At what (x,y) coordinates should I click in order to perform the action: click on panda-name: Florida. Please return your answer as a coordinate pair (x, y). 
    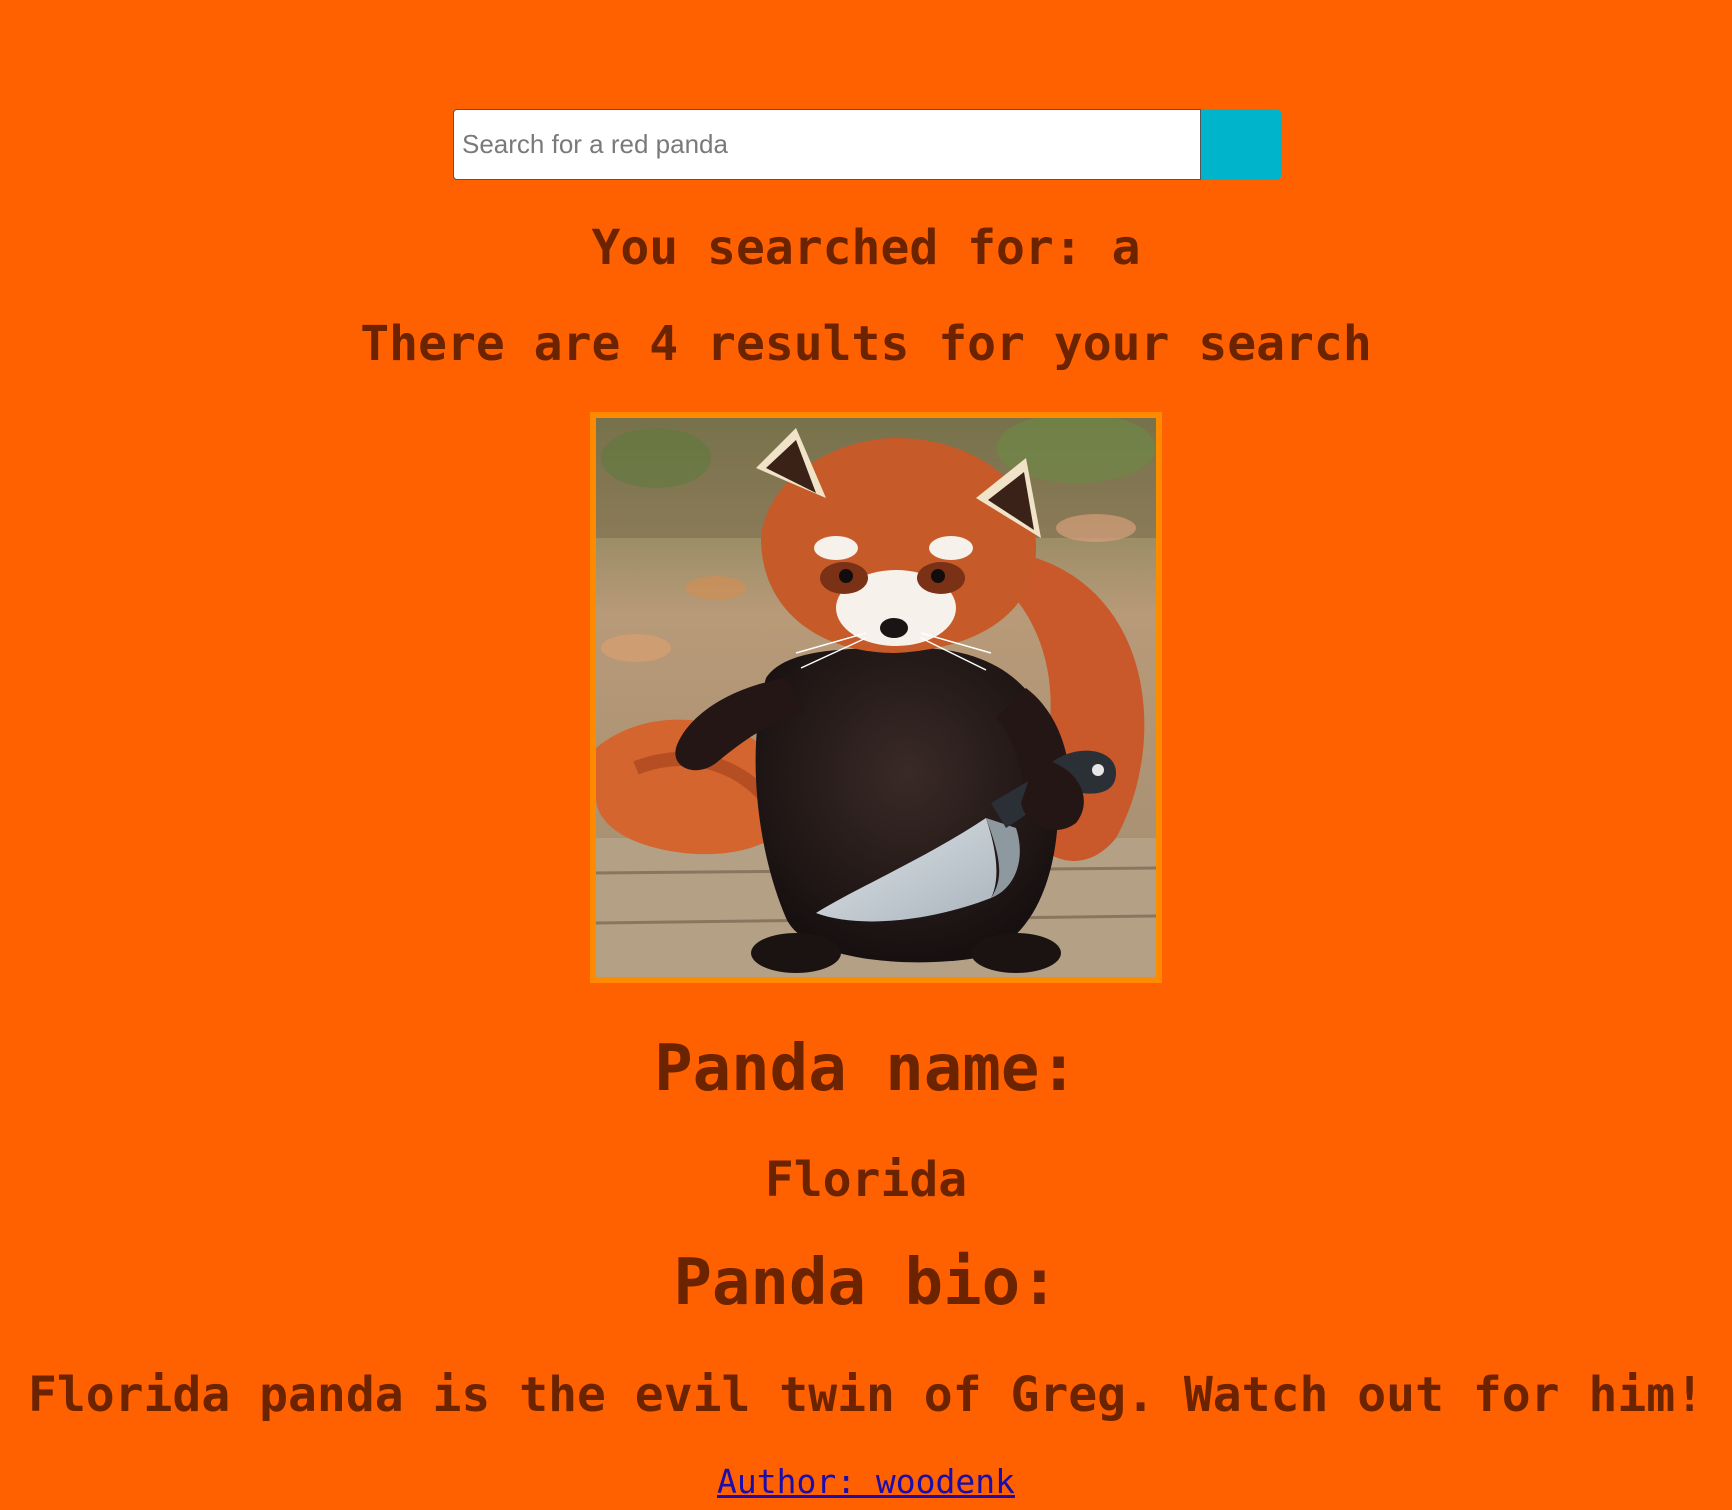
    Looking at the image, I should click on (866, 1180).